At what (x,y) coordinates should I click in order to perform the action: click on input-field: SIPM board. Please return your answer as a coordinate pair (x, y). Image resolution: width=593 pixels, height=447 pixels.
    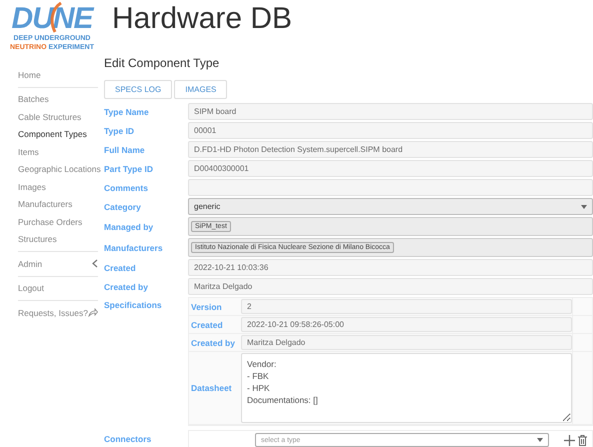
    Looking at the image, I should click on (390, 111).